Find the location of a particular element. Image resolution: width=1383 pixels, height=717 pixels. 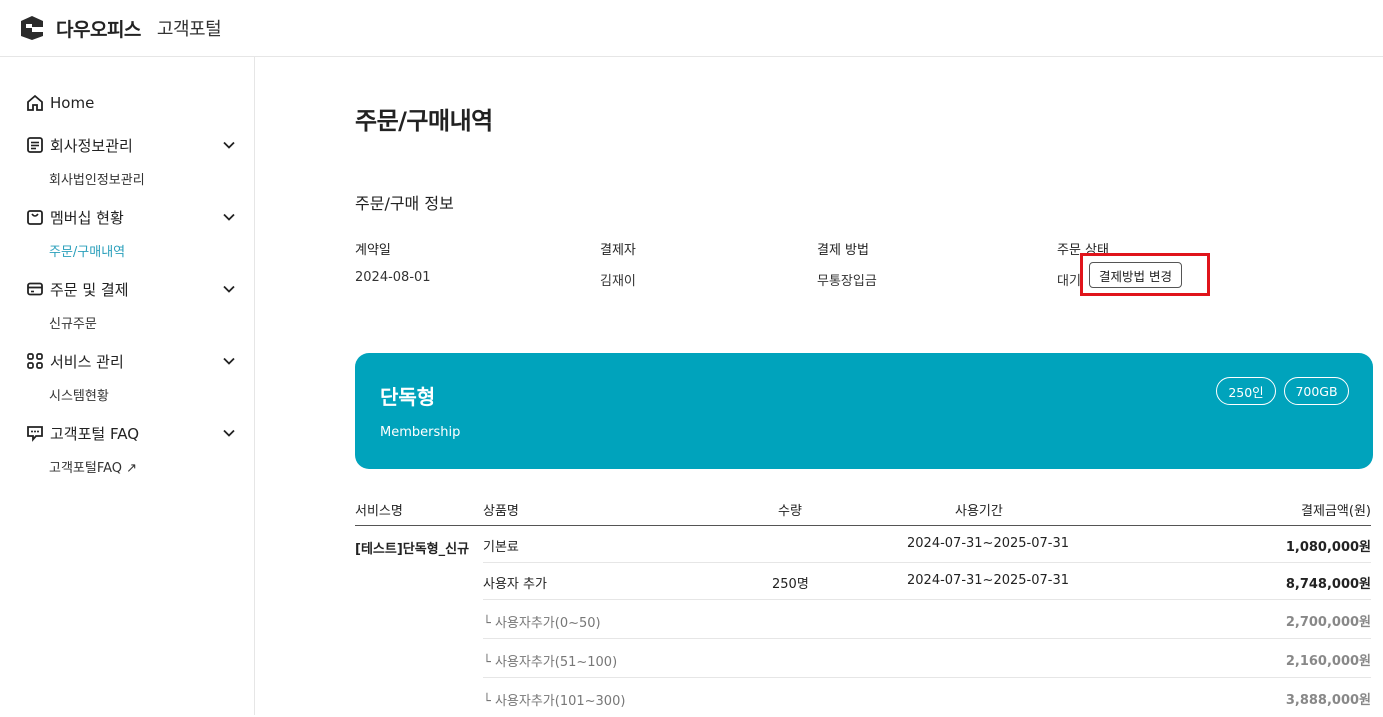

contract-date-label: 계약일 is located at coordinates (373, 250).